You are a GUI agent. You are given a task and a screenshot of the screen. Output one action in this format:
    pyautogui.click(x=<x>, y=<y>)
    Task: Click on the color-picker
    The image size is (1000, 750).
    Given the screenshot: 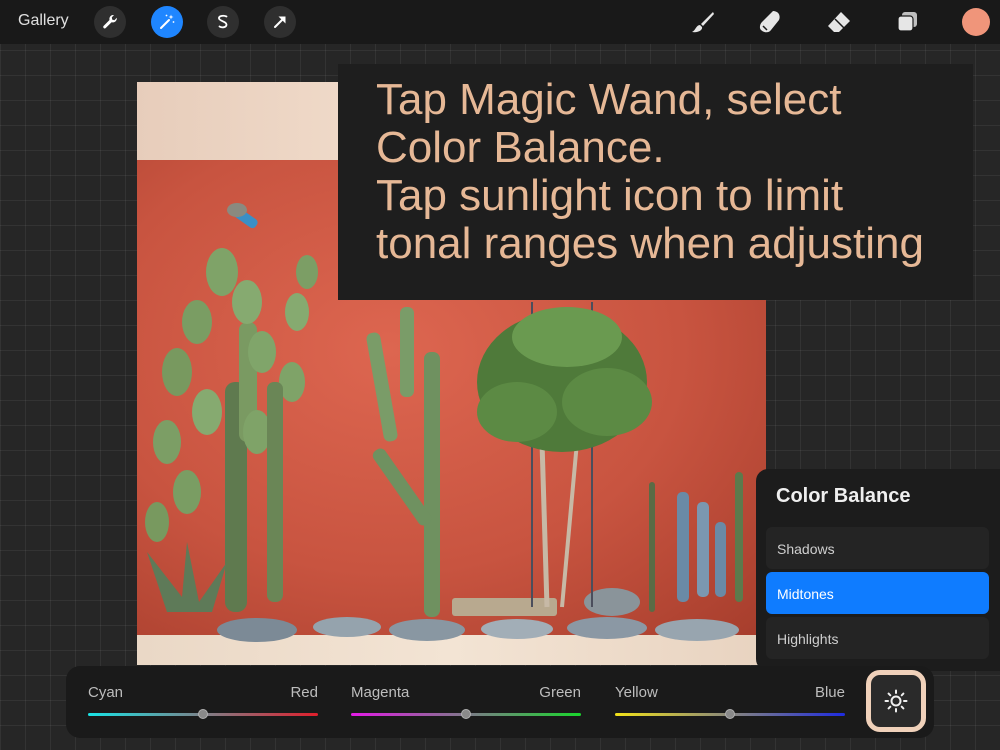 What is the action you would take?
    pyautogui.click(x=976, y=22)
    